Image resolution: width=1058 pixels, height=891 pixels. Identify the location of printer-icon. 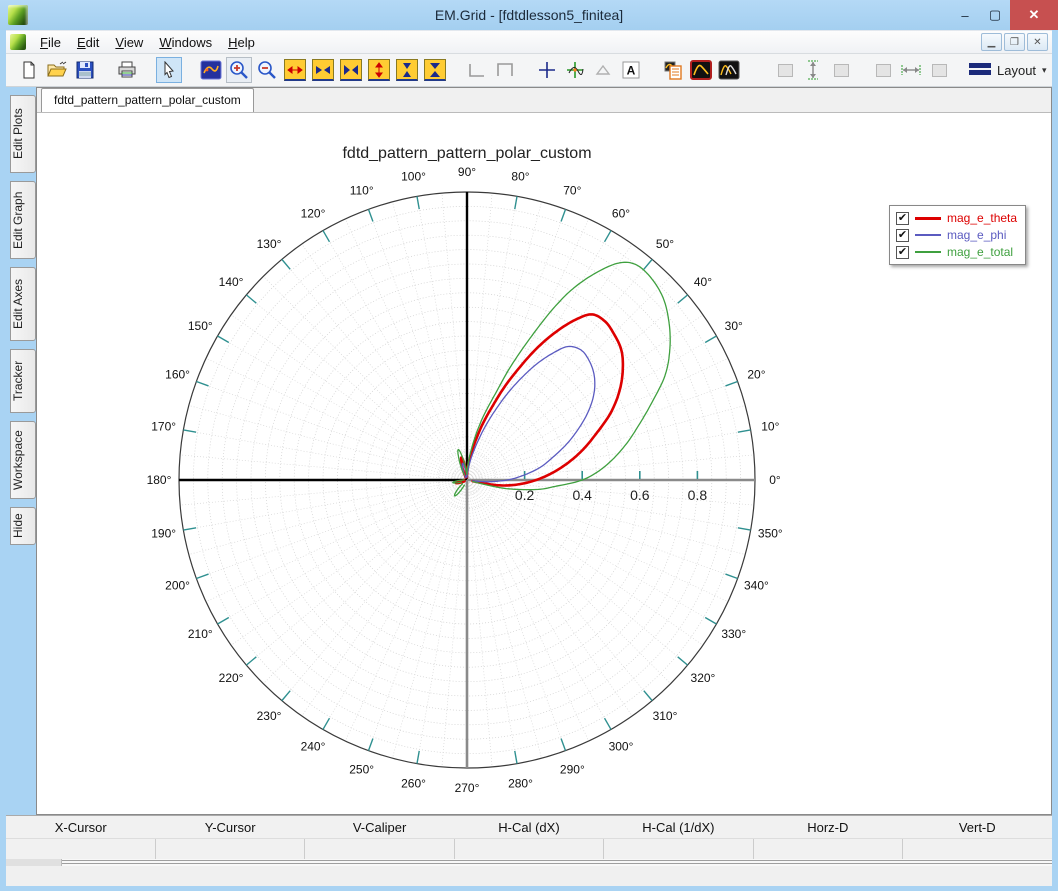
(127, 69).